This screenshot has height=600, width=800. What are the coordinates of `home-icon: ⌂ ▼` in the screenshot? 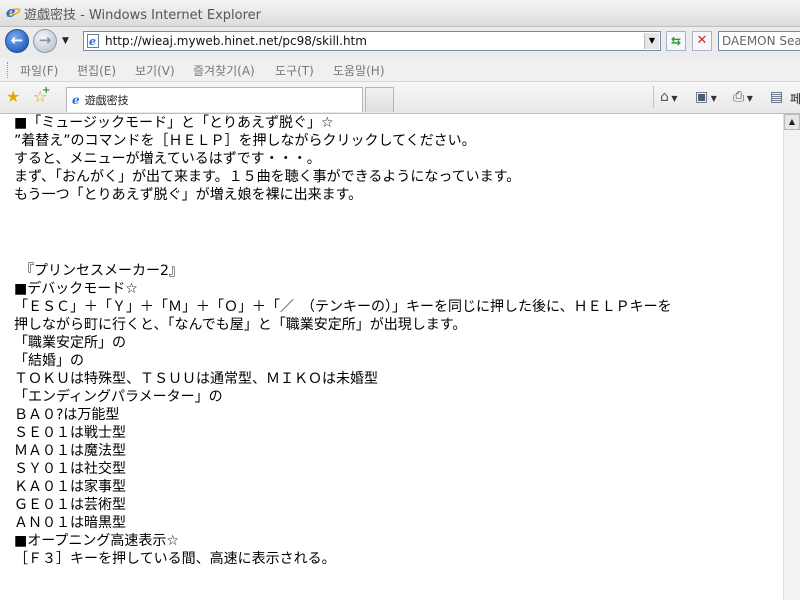 It's located at (669, 97).